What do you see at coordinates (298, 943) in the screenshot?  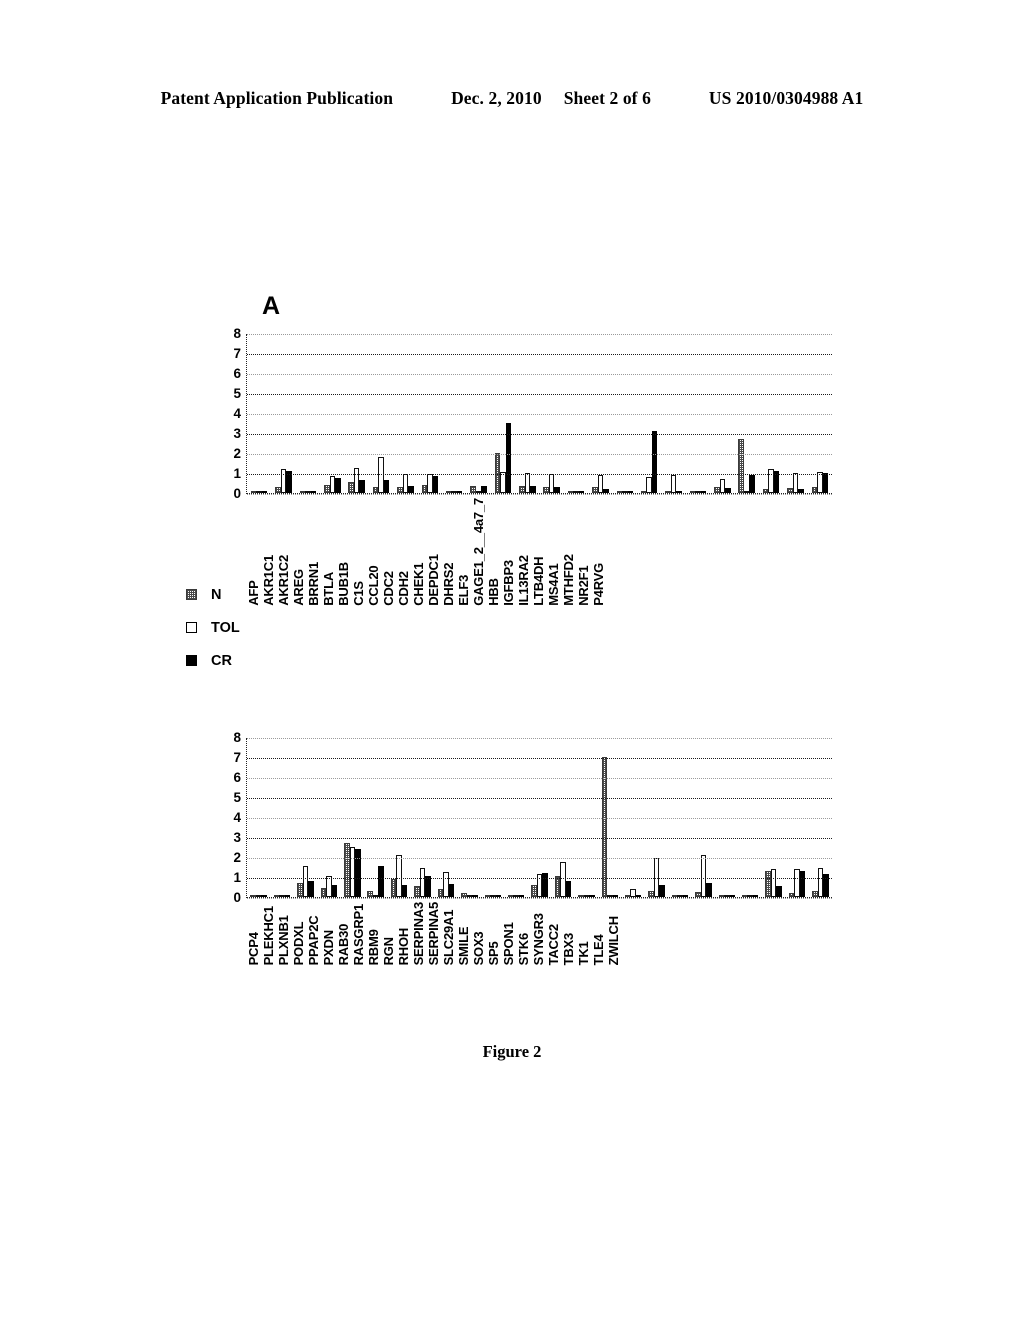 I see `x-axis-label-text: PODXL` at bounding box center [298, 943].